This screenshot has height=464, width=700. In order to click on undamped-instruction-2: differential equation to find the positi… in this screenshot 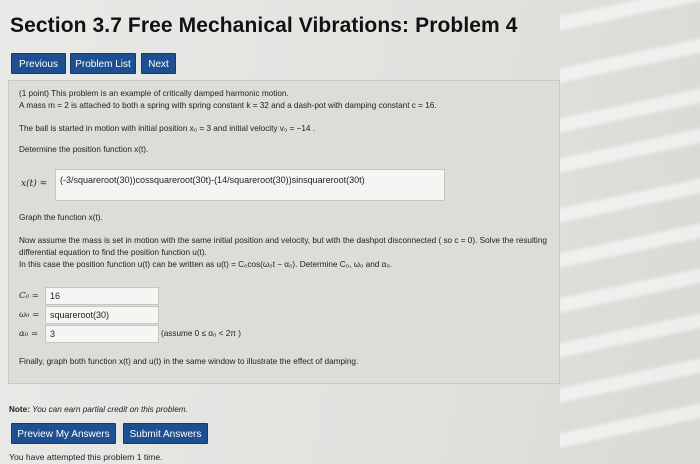, I will do `click(113, 252)`.